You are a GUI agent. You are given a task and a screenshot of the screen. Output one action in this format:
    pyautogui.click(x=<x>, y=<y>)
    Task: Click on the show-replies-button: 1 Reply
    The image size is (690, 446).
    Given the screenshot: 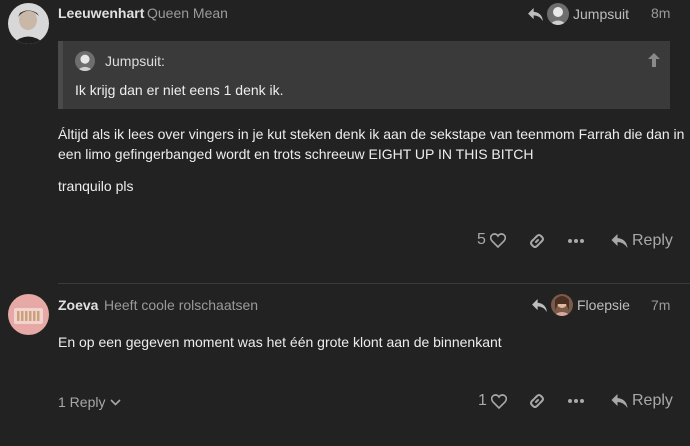 What is the action you would take?
    pyautogui.click(x=90, y=402)
    